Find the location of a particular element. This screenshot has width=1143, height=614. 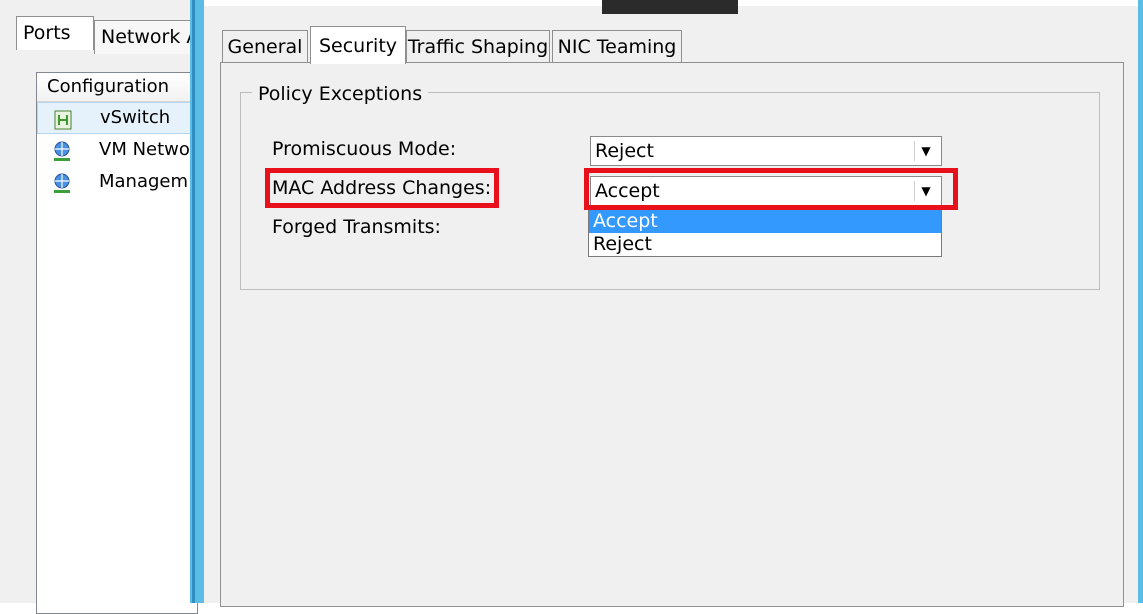

promiscuous-mode-select: Reject ▼ is located at coordinates (766, 151).